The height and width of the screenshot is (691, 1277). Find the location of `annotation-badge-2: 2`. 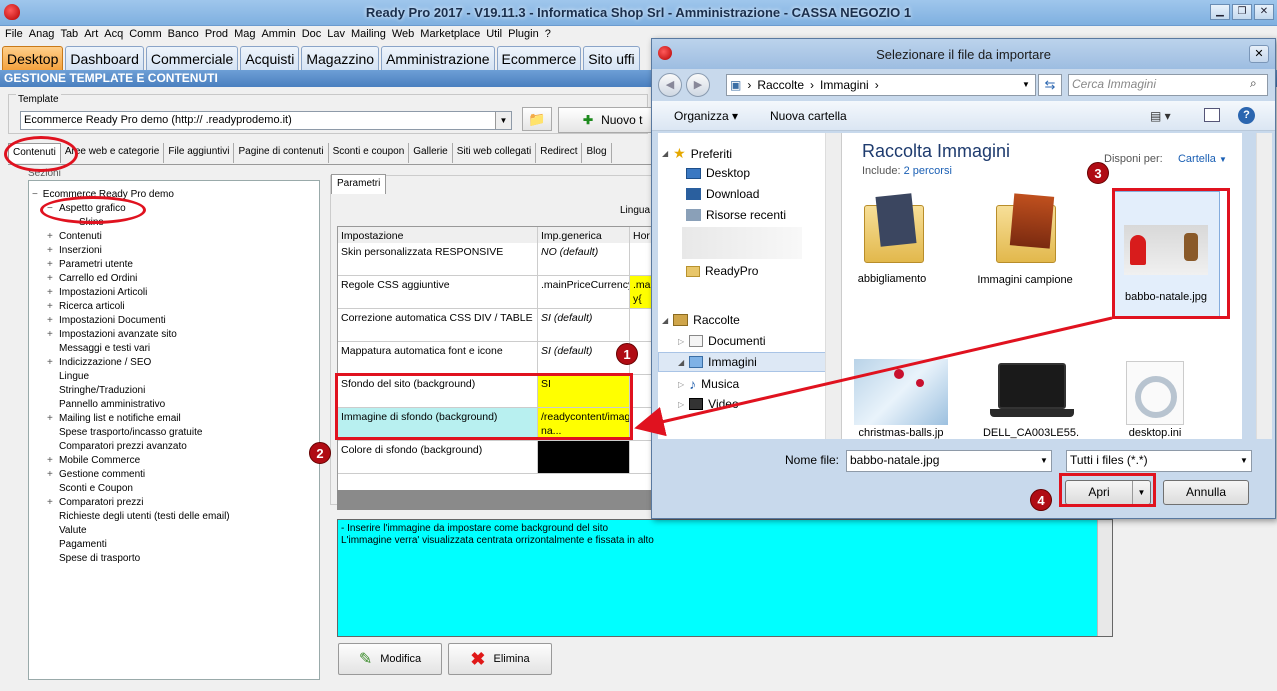

annotation-badge-2: 2 is located at coordinates (320, 453).